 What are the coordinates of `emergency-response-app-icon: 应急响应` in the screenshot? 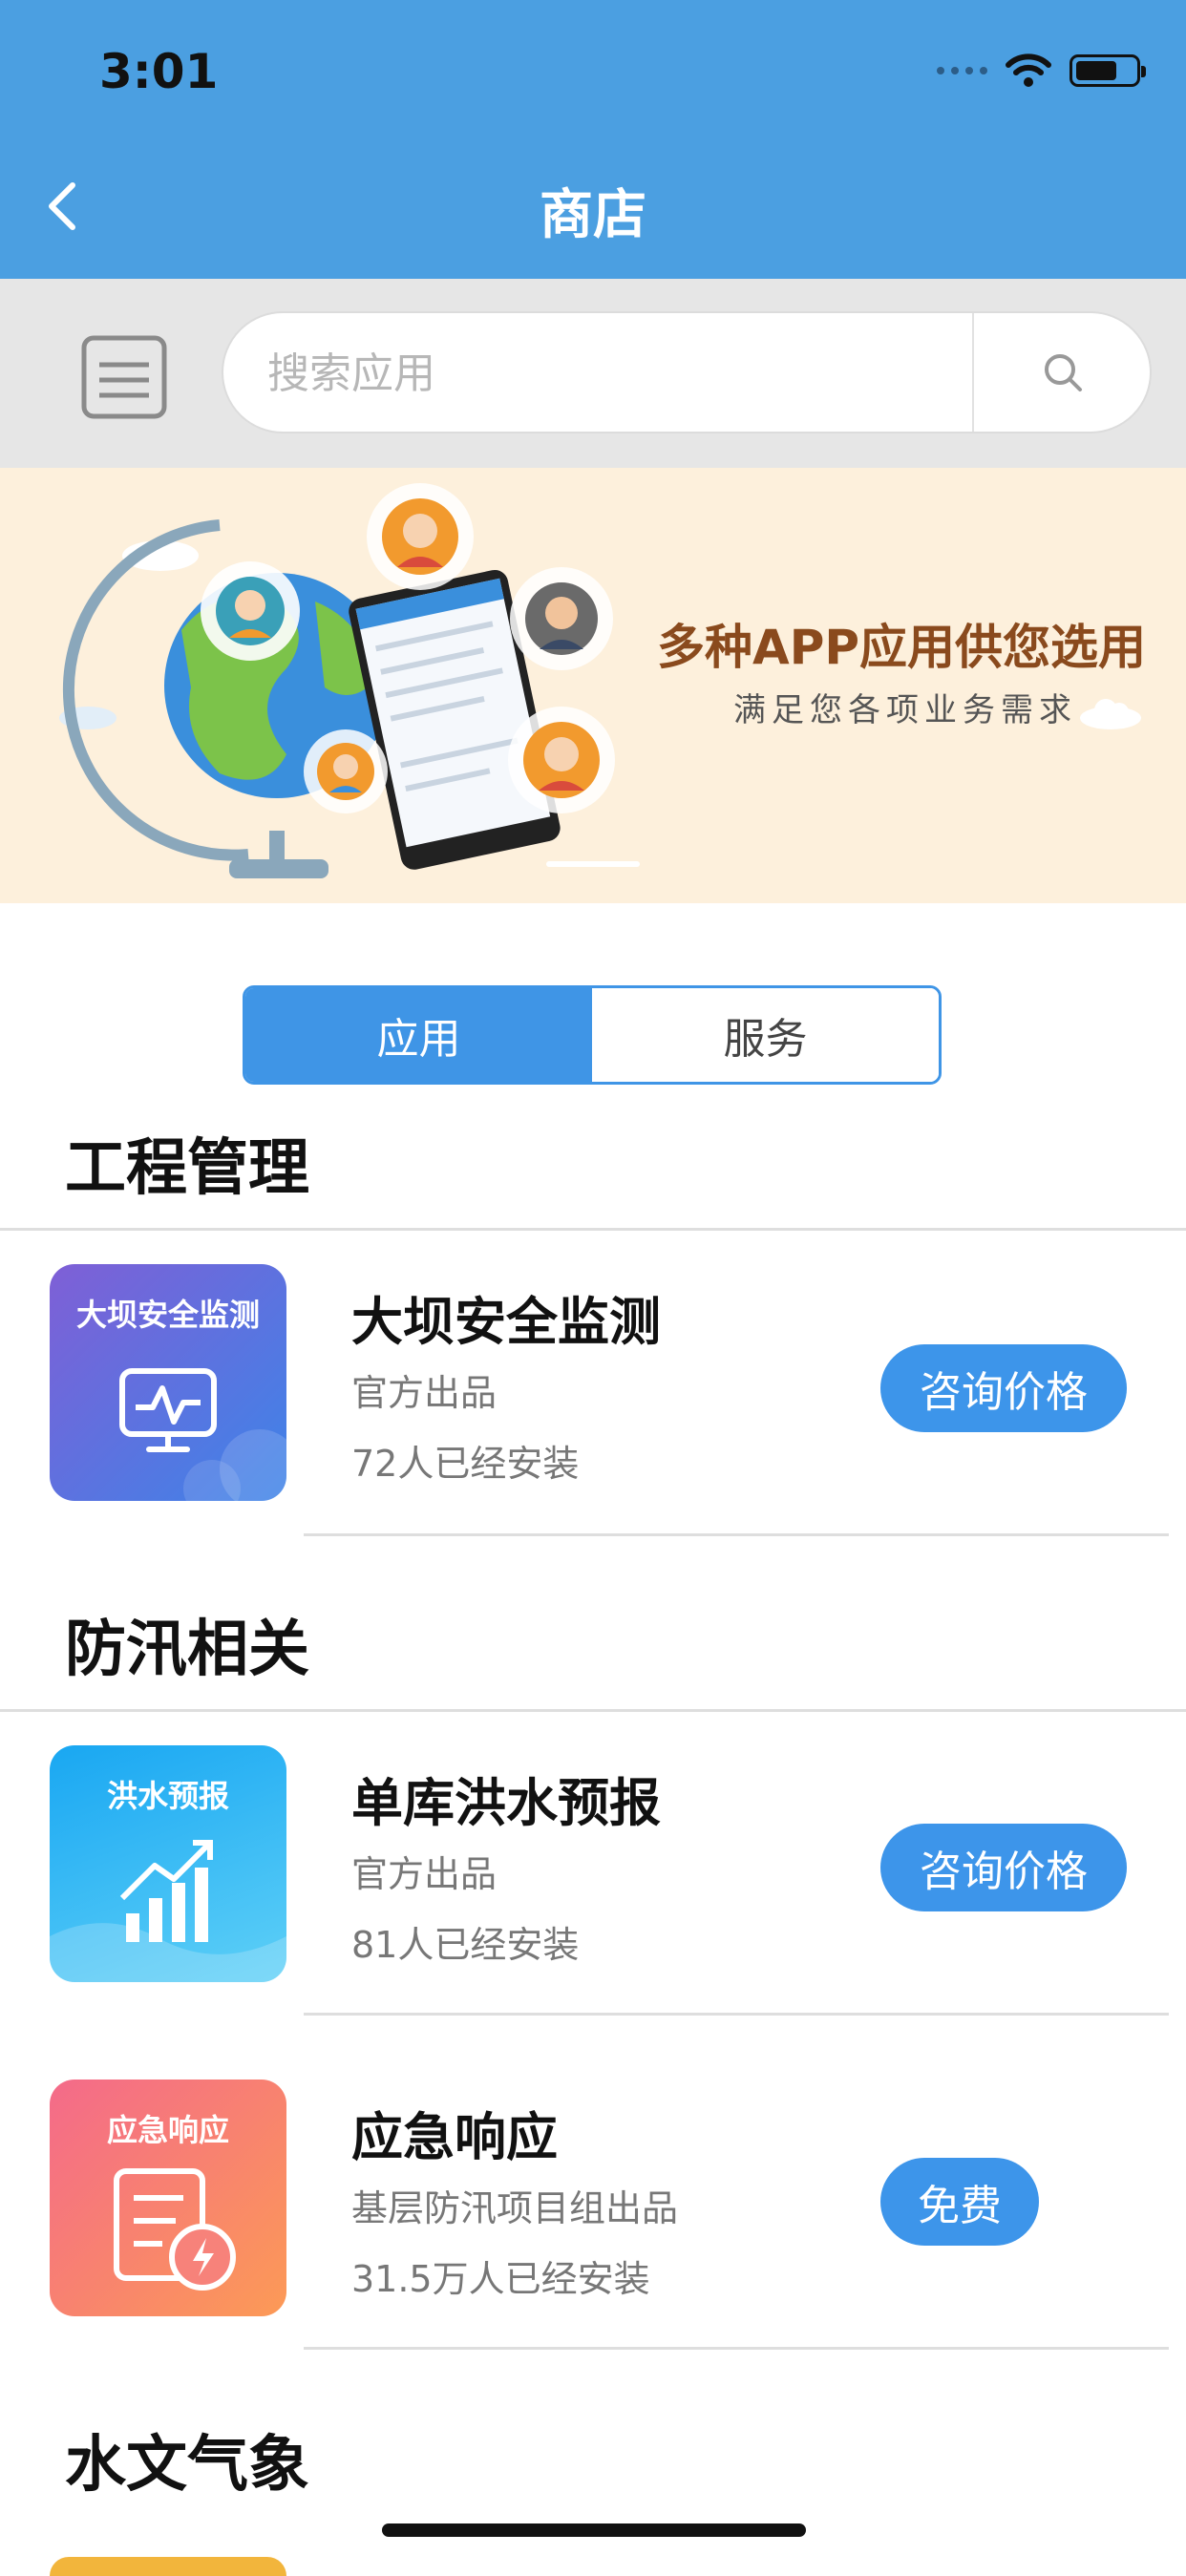 It's located at (168, 2198).